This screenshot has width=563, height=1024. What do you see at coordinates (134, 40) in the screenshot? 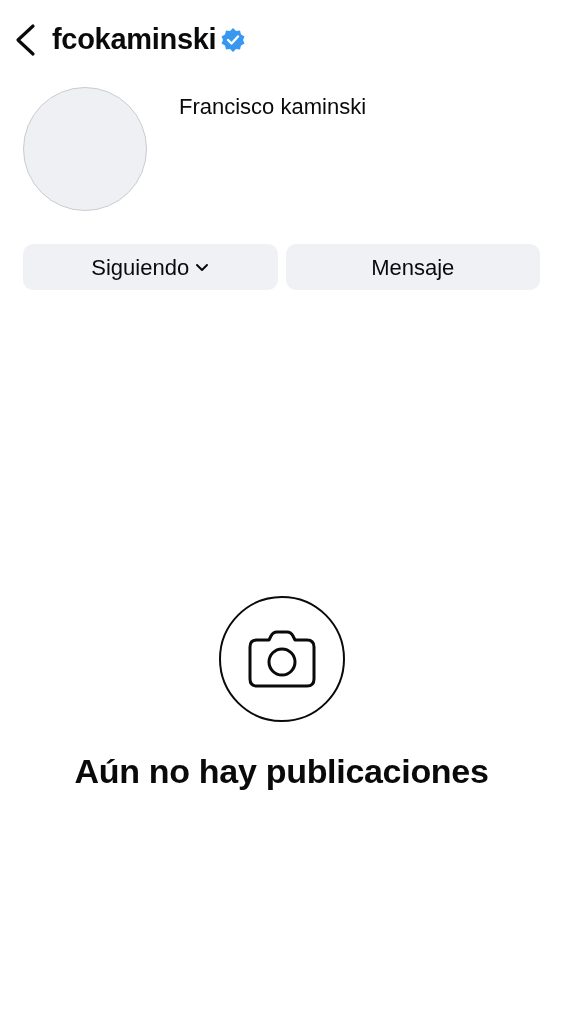
I see `username: fcokaminski` at bounding box center [134, 40].